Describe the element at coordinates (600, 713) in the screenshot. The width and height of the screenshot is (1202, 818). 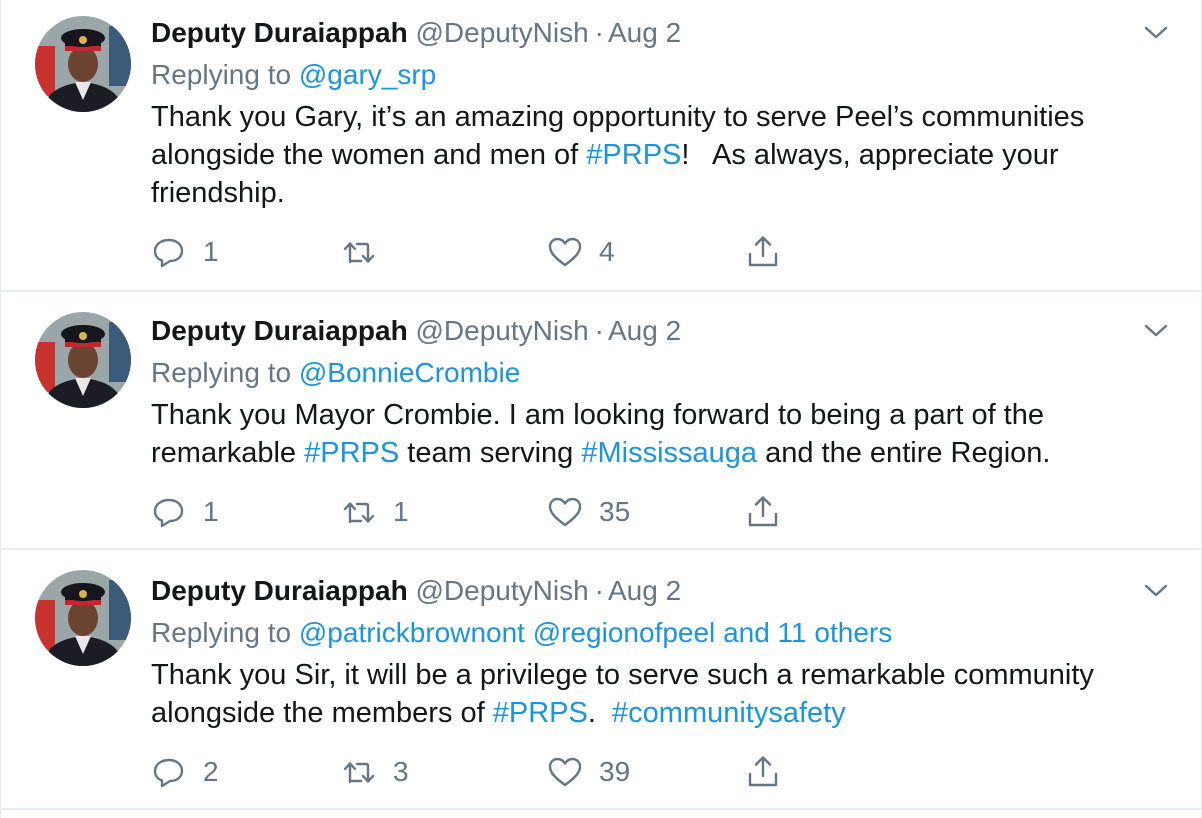
I see `tweet-text-segment: .` at that location.